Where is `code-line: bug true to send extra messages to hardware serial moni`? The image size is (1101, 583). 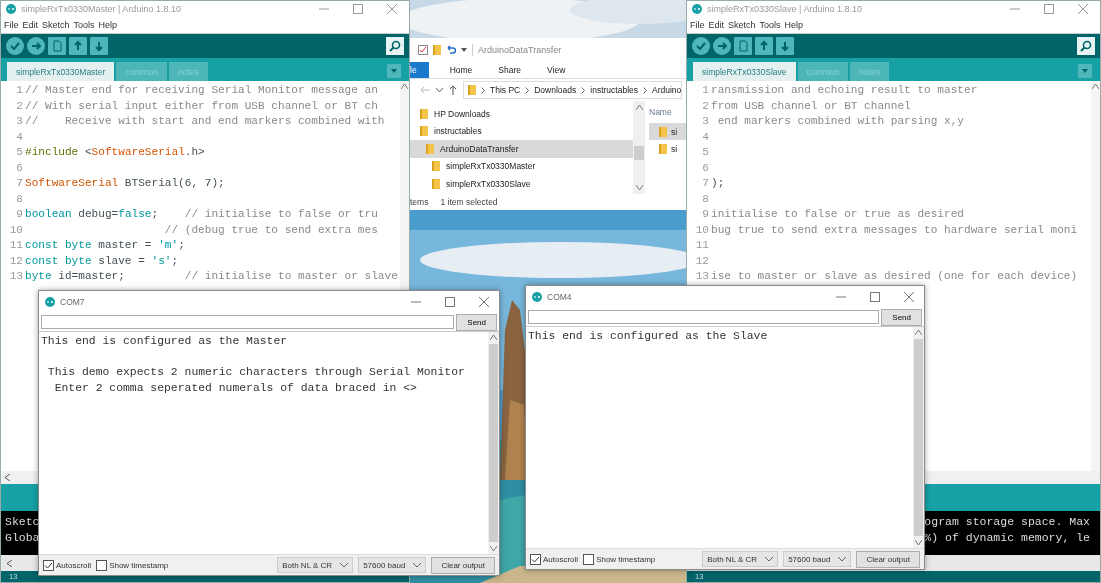
code-line: bug true to send extra messages to hardware serial moni is located at coordinates (894, 230).